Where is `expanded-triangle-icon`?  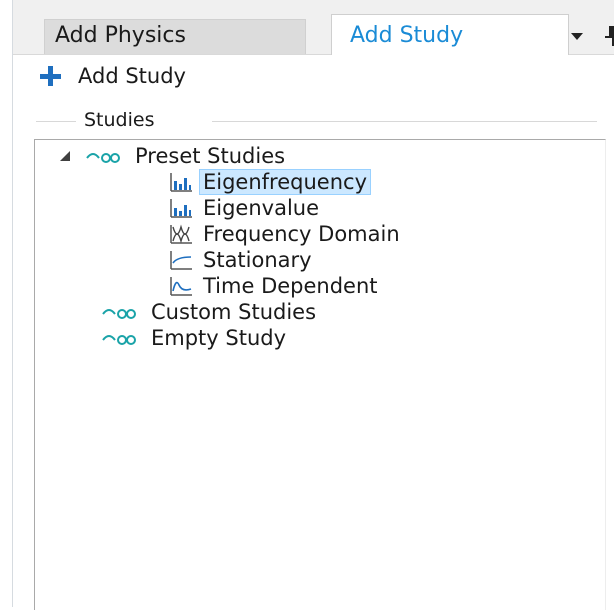 expanded-triangle-icon is located at coordinates (65, 156).